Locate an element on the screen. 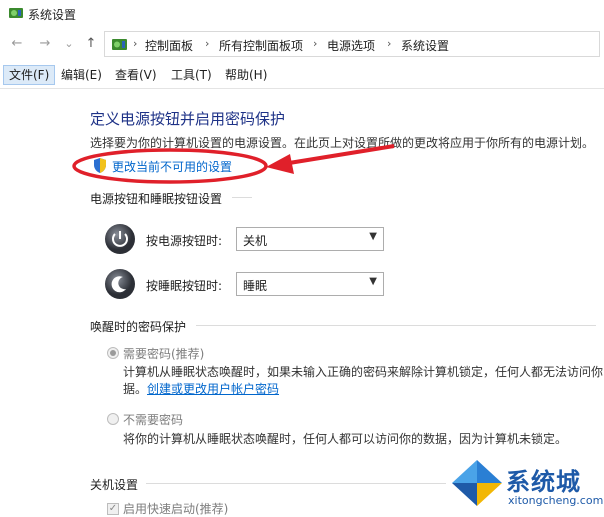  xitongcheng-logo-icon is located at coordinates (477, 483).